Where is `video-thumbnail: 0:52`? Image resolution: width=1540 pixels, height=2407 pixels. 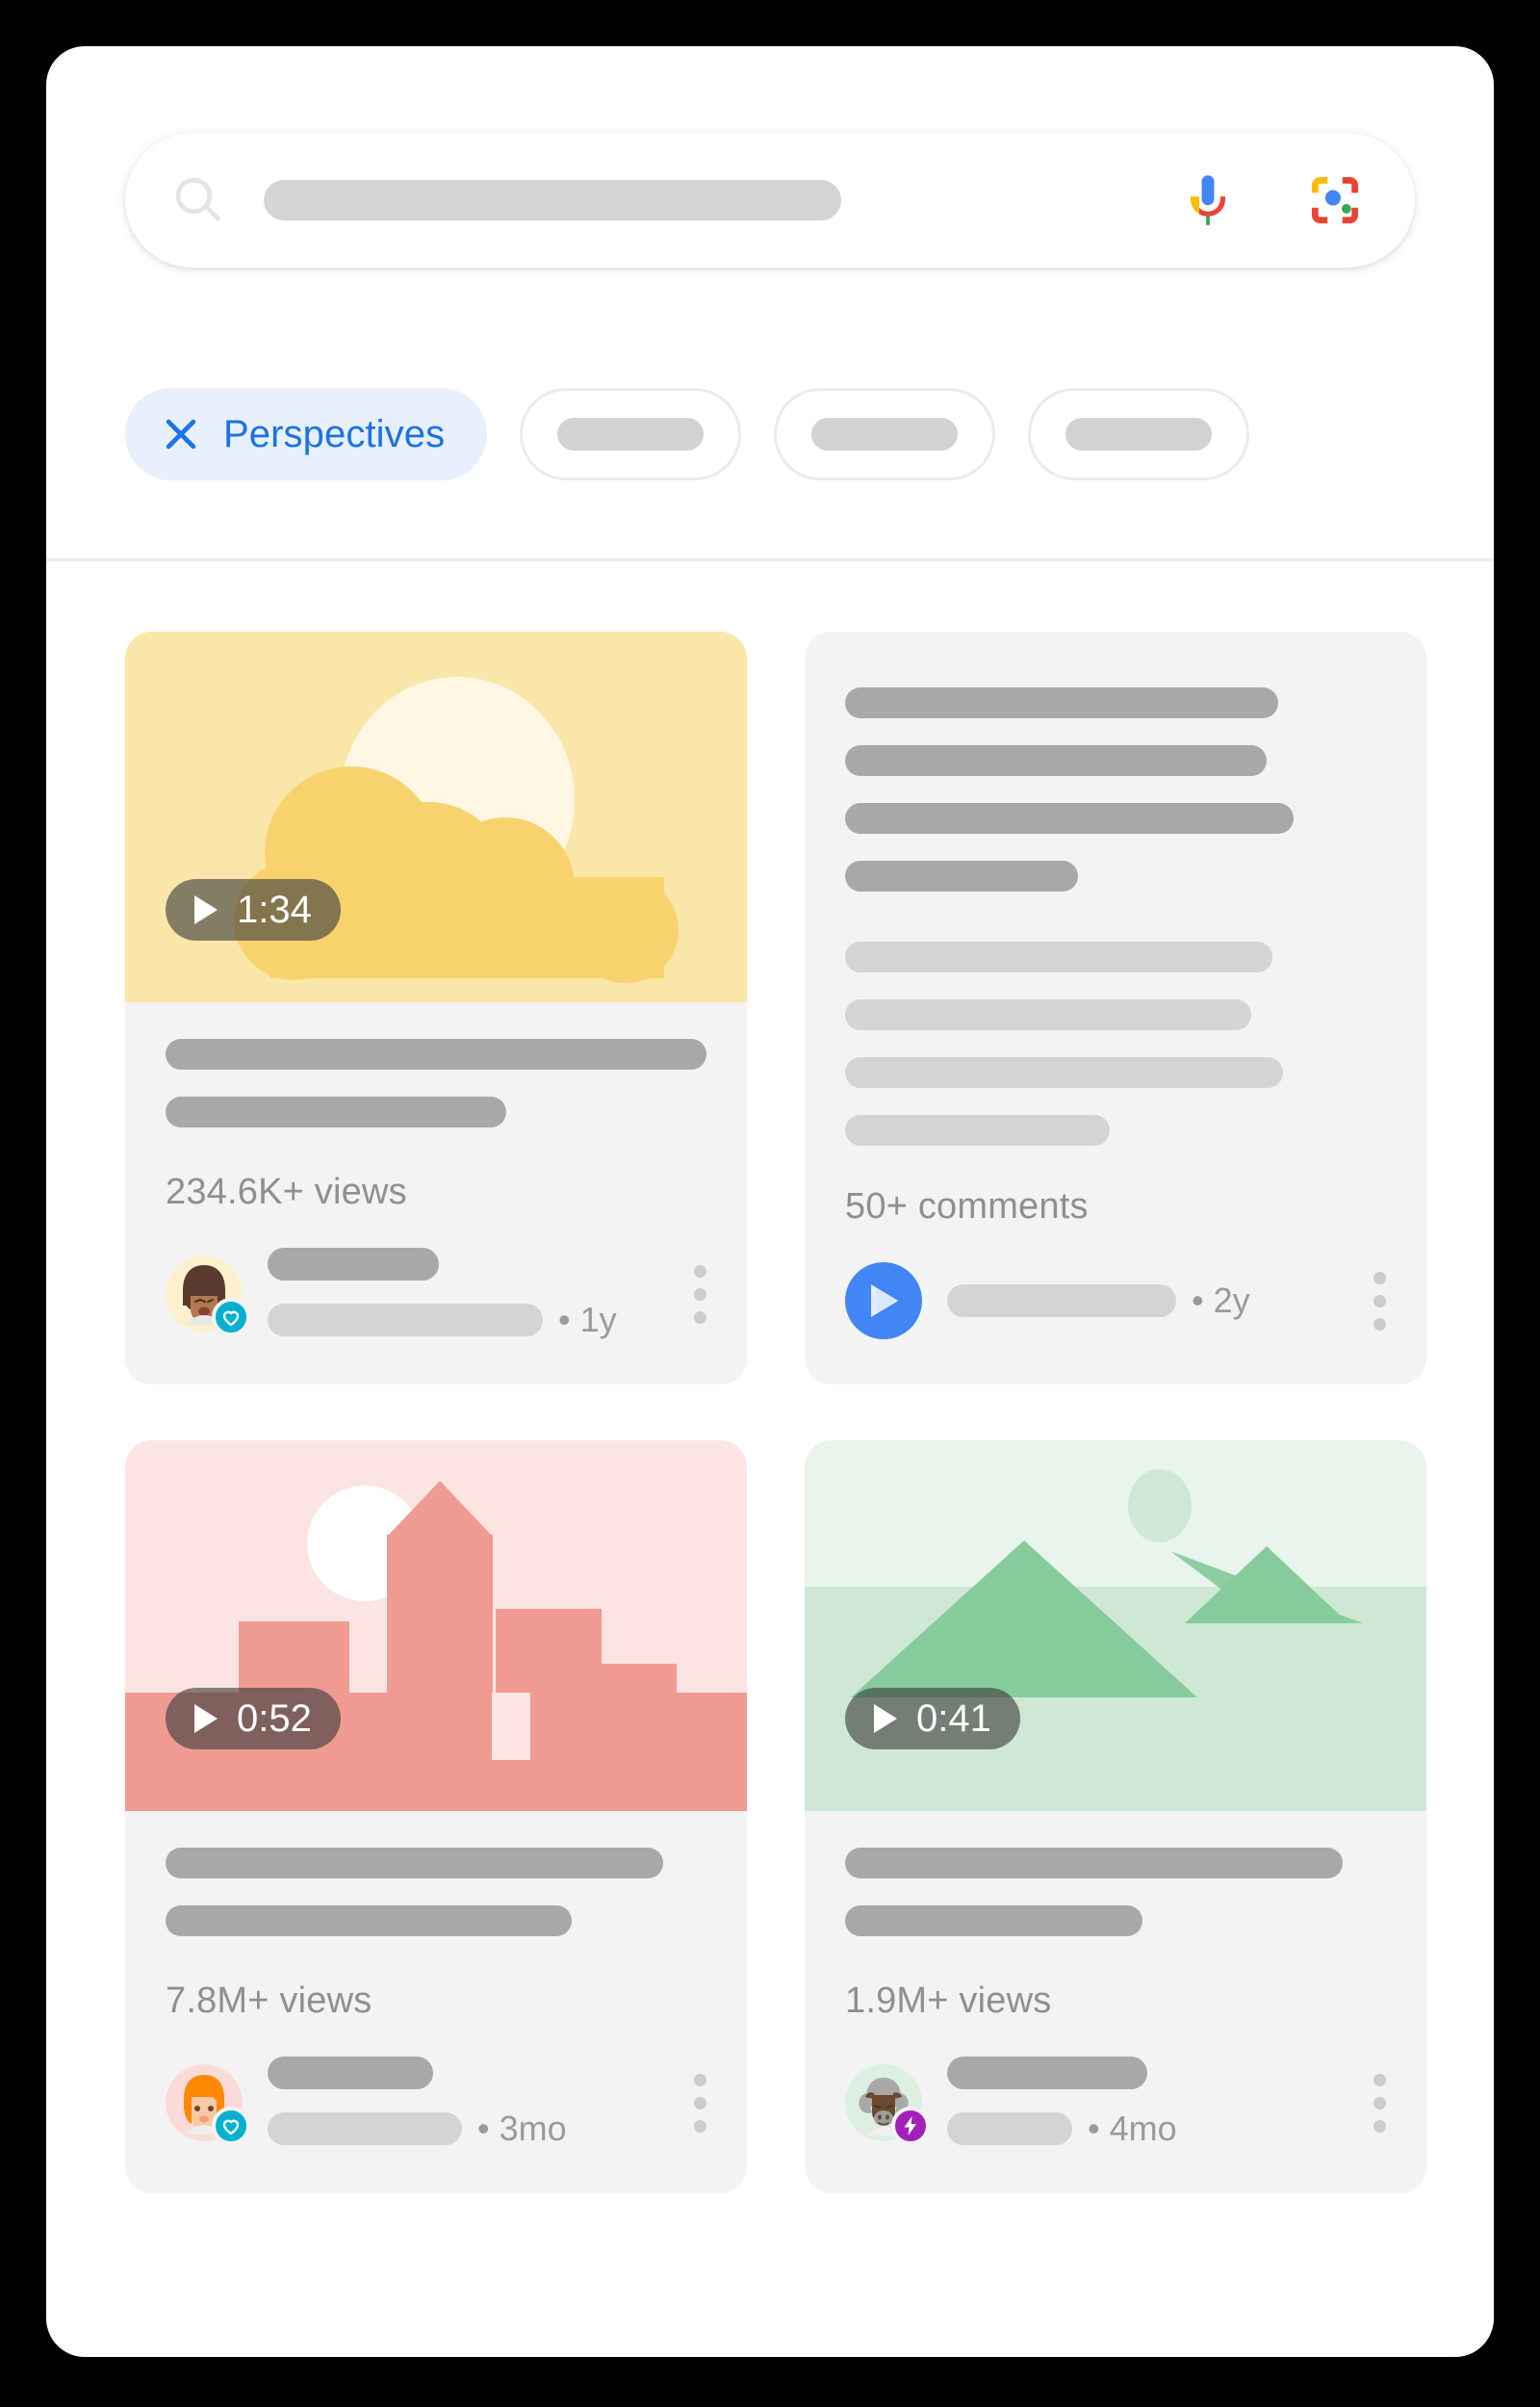
video-thumbnail: 0:52 is located at coordinates (436, 1625).